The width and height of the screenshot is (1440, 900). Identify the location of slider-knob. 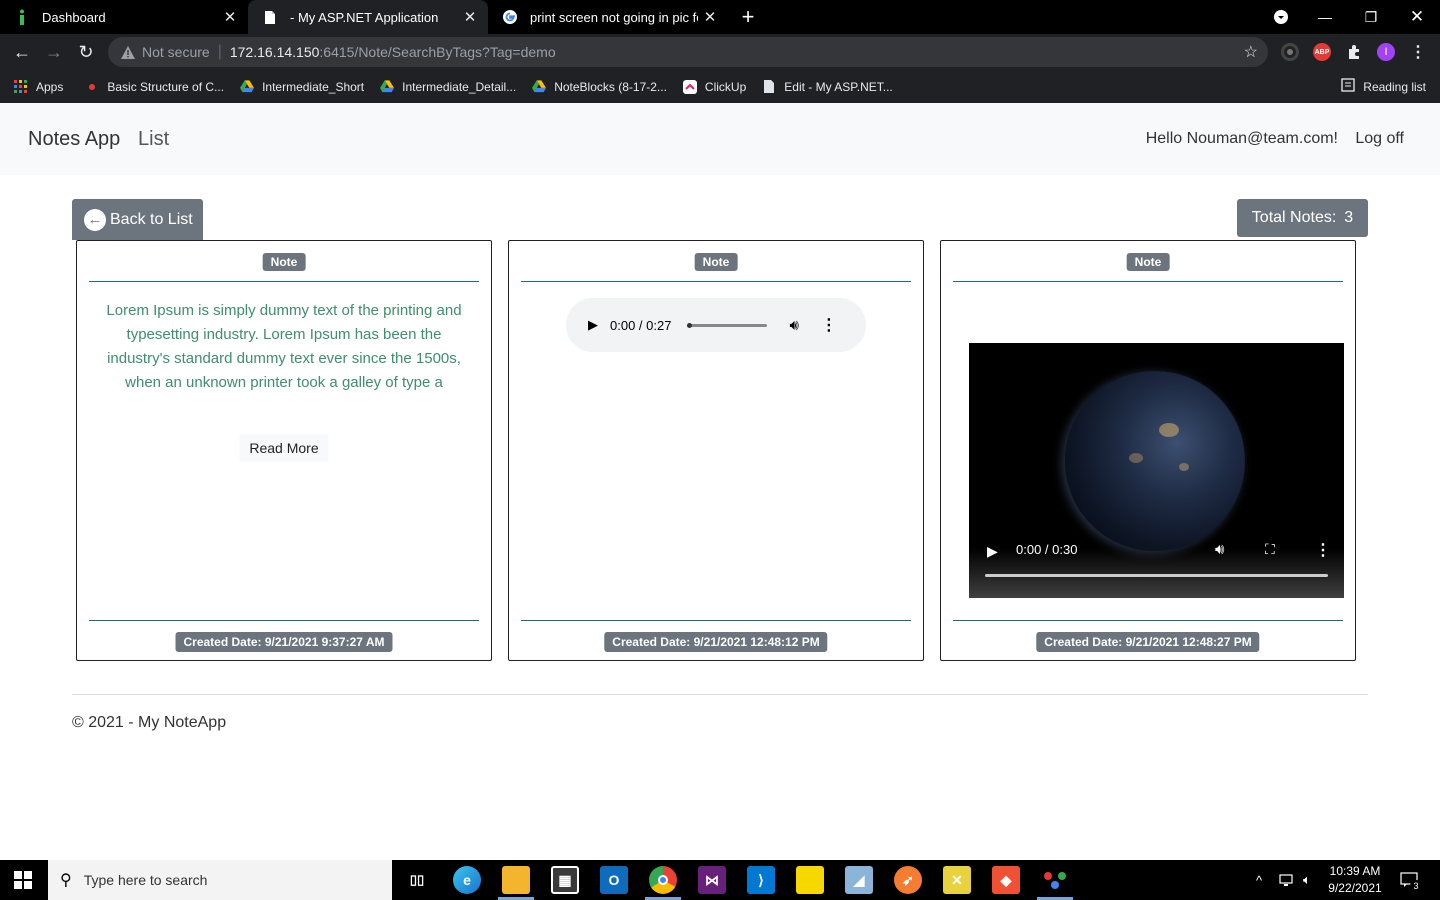
(690, 325).